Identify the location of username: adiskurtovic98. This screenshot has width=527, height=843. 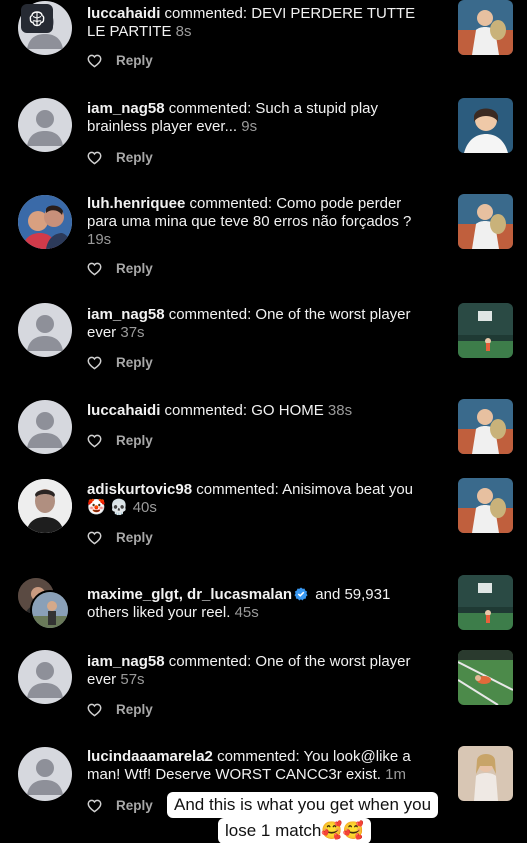
(139, 489).